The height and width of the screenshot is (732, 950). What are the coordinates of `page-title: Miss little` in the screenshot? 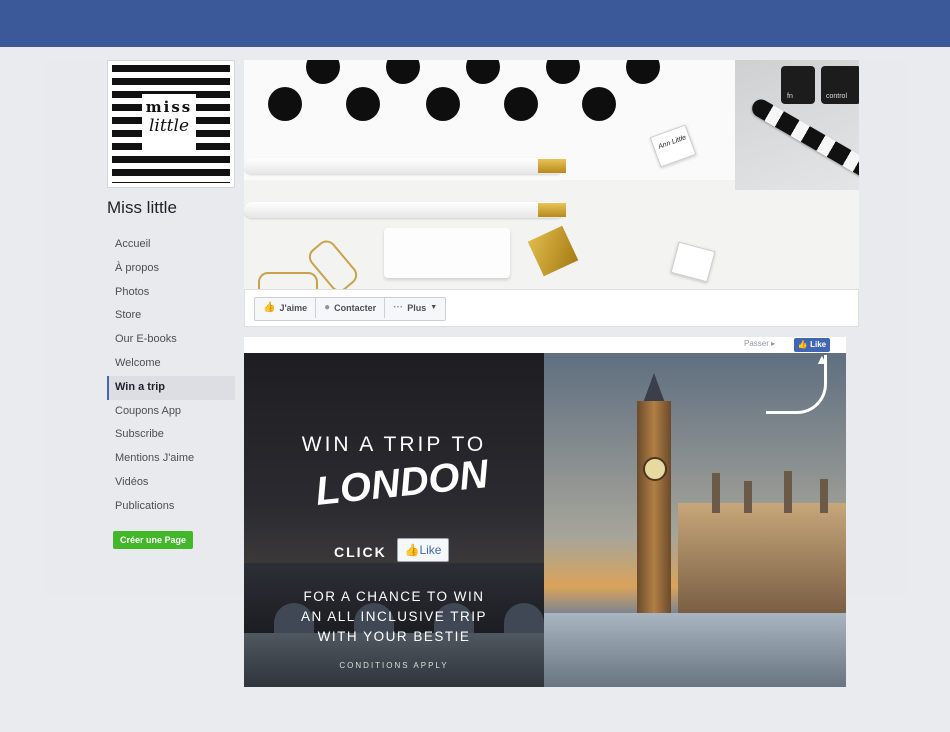 It's located at (142, 208).